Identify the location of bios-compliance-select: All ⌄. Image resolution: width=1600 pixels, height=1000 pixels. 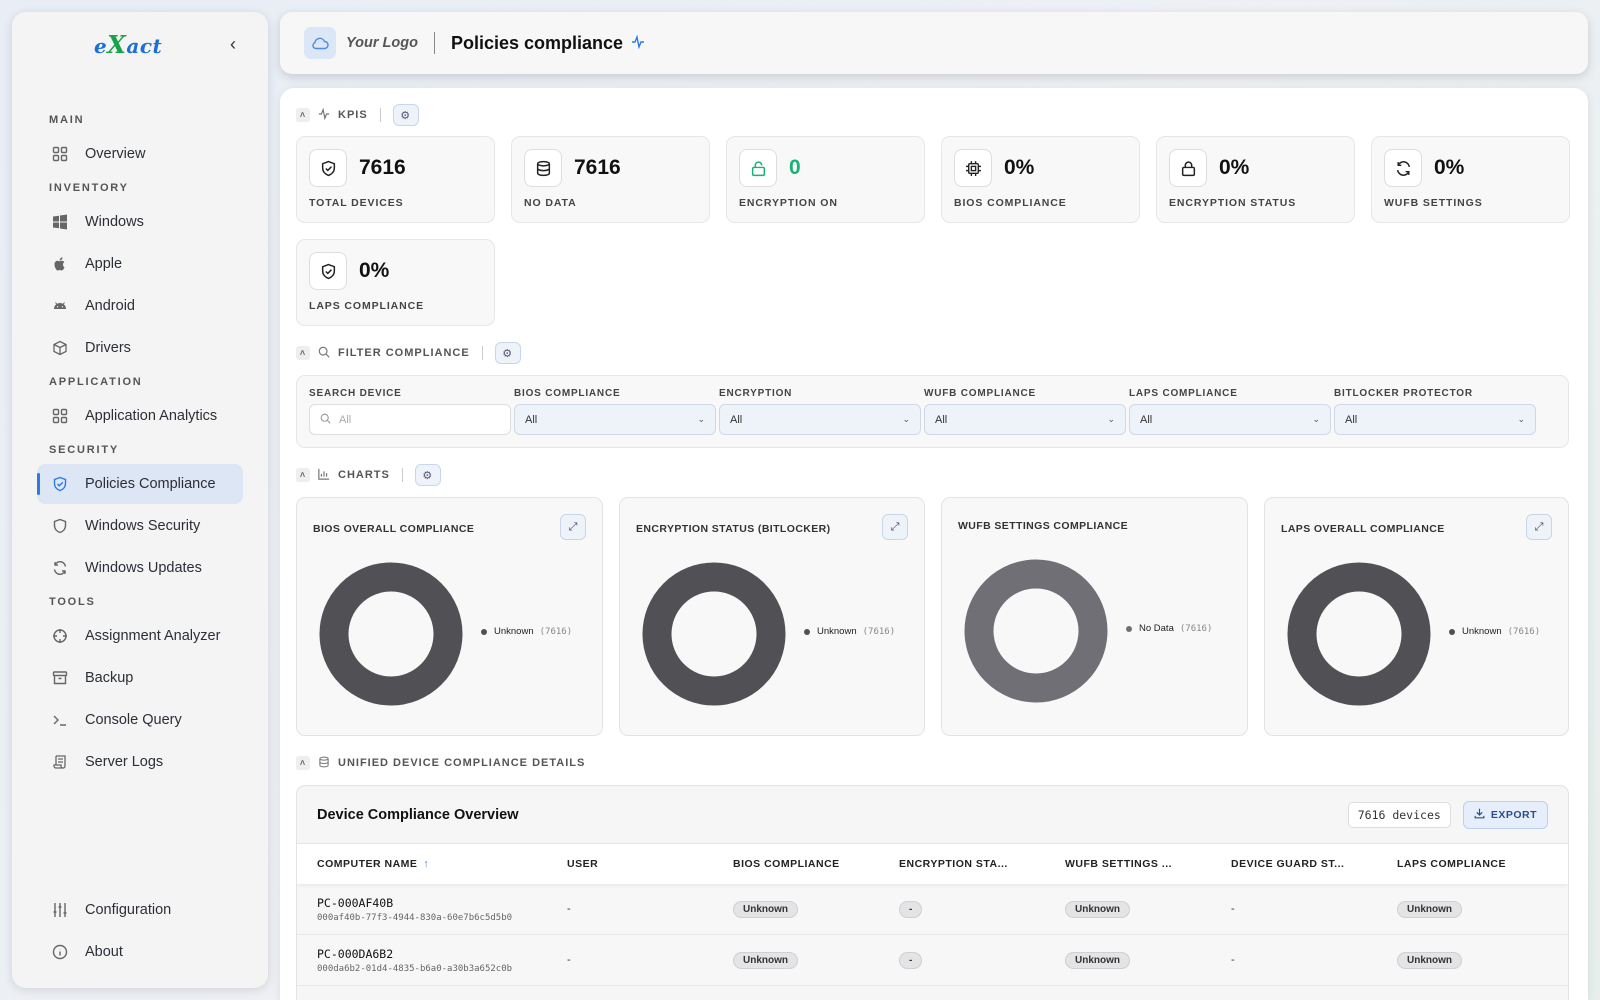
(615, 419).